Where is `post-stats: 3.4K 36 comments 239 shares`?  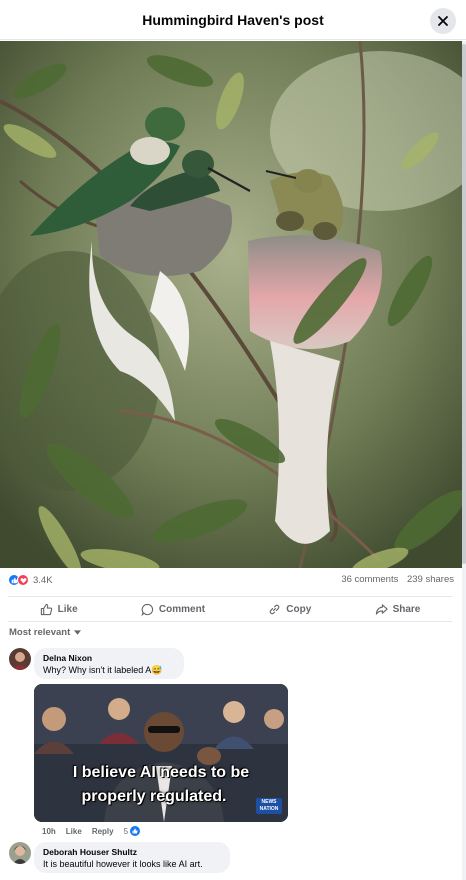 post-stats: 3.4K 36 comments 239 shares is located at coordinates (231, 582).